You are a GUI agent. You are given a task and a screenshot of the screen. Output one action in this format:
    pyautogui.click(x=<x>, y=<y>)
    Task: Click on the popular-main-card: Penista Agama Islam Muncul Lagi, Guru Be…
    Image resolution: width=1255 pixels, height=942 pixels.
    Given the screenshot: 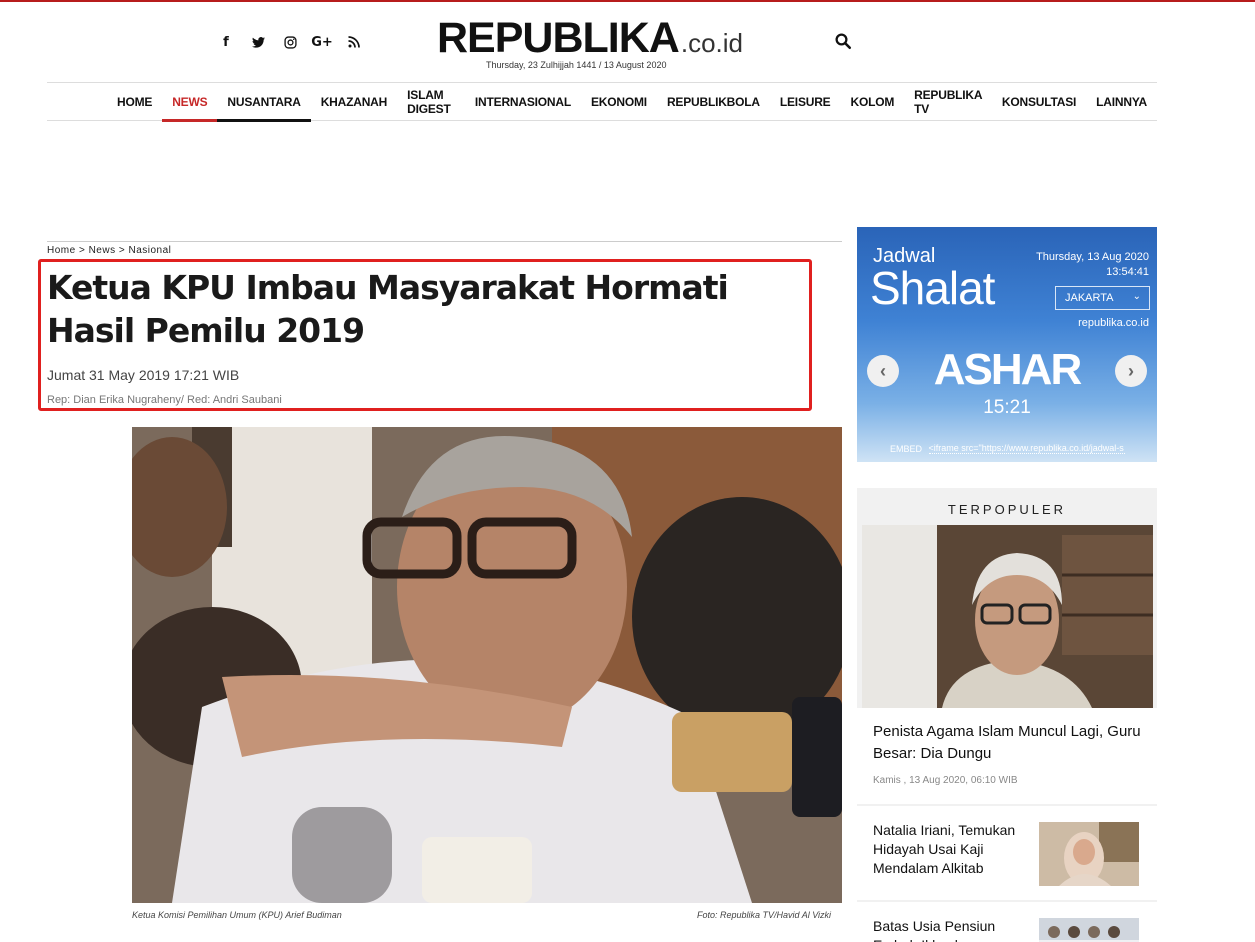 What is the action you would take?
    pyautogui.click(x=1007, y=756)
    